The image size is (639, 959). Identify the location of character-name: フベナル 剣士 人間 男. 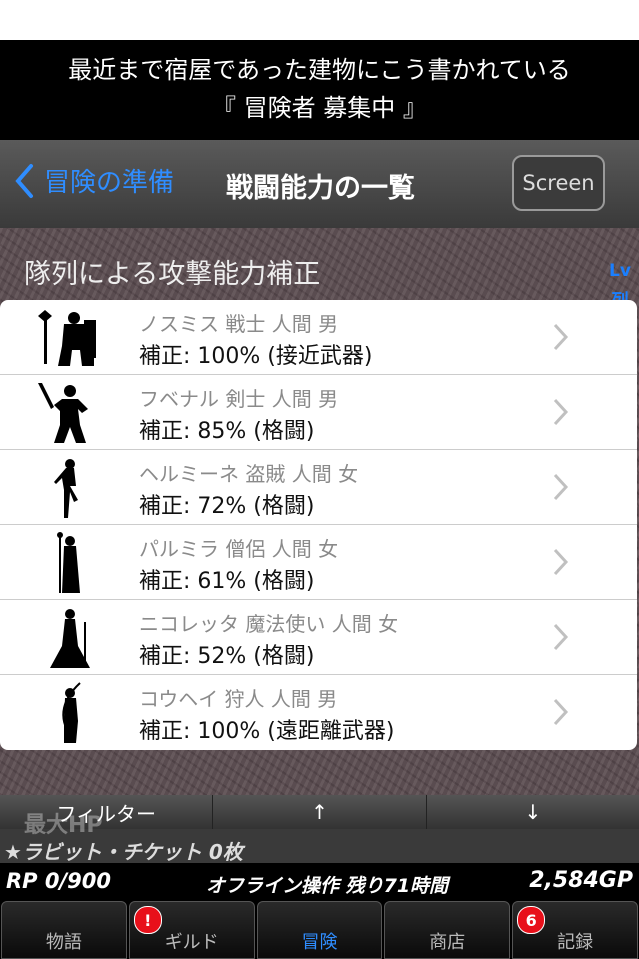
(239, 399).